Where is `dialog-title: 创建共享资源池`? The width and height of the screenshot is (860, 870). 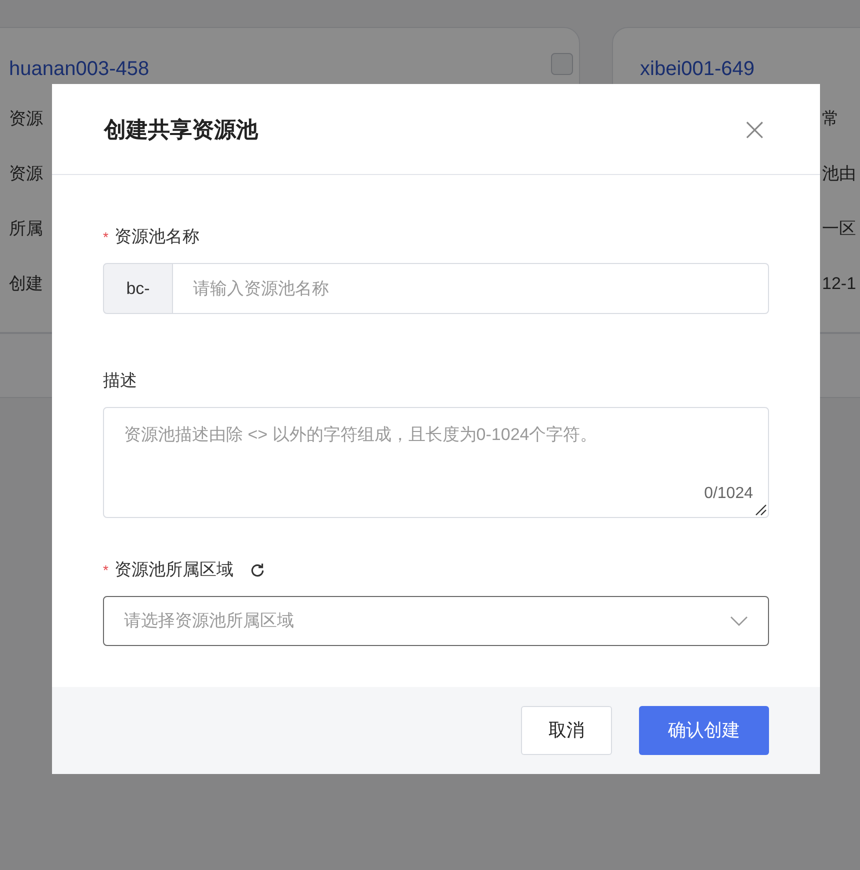
dialog-title: 创建共享资源池 is located at coordinates (181, 130).